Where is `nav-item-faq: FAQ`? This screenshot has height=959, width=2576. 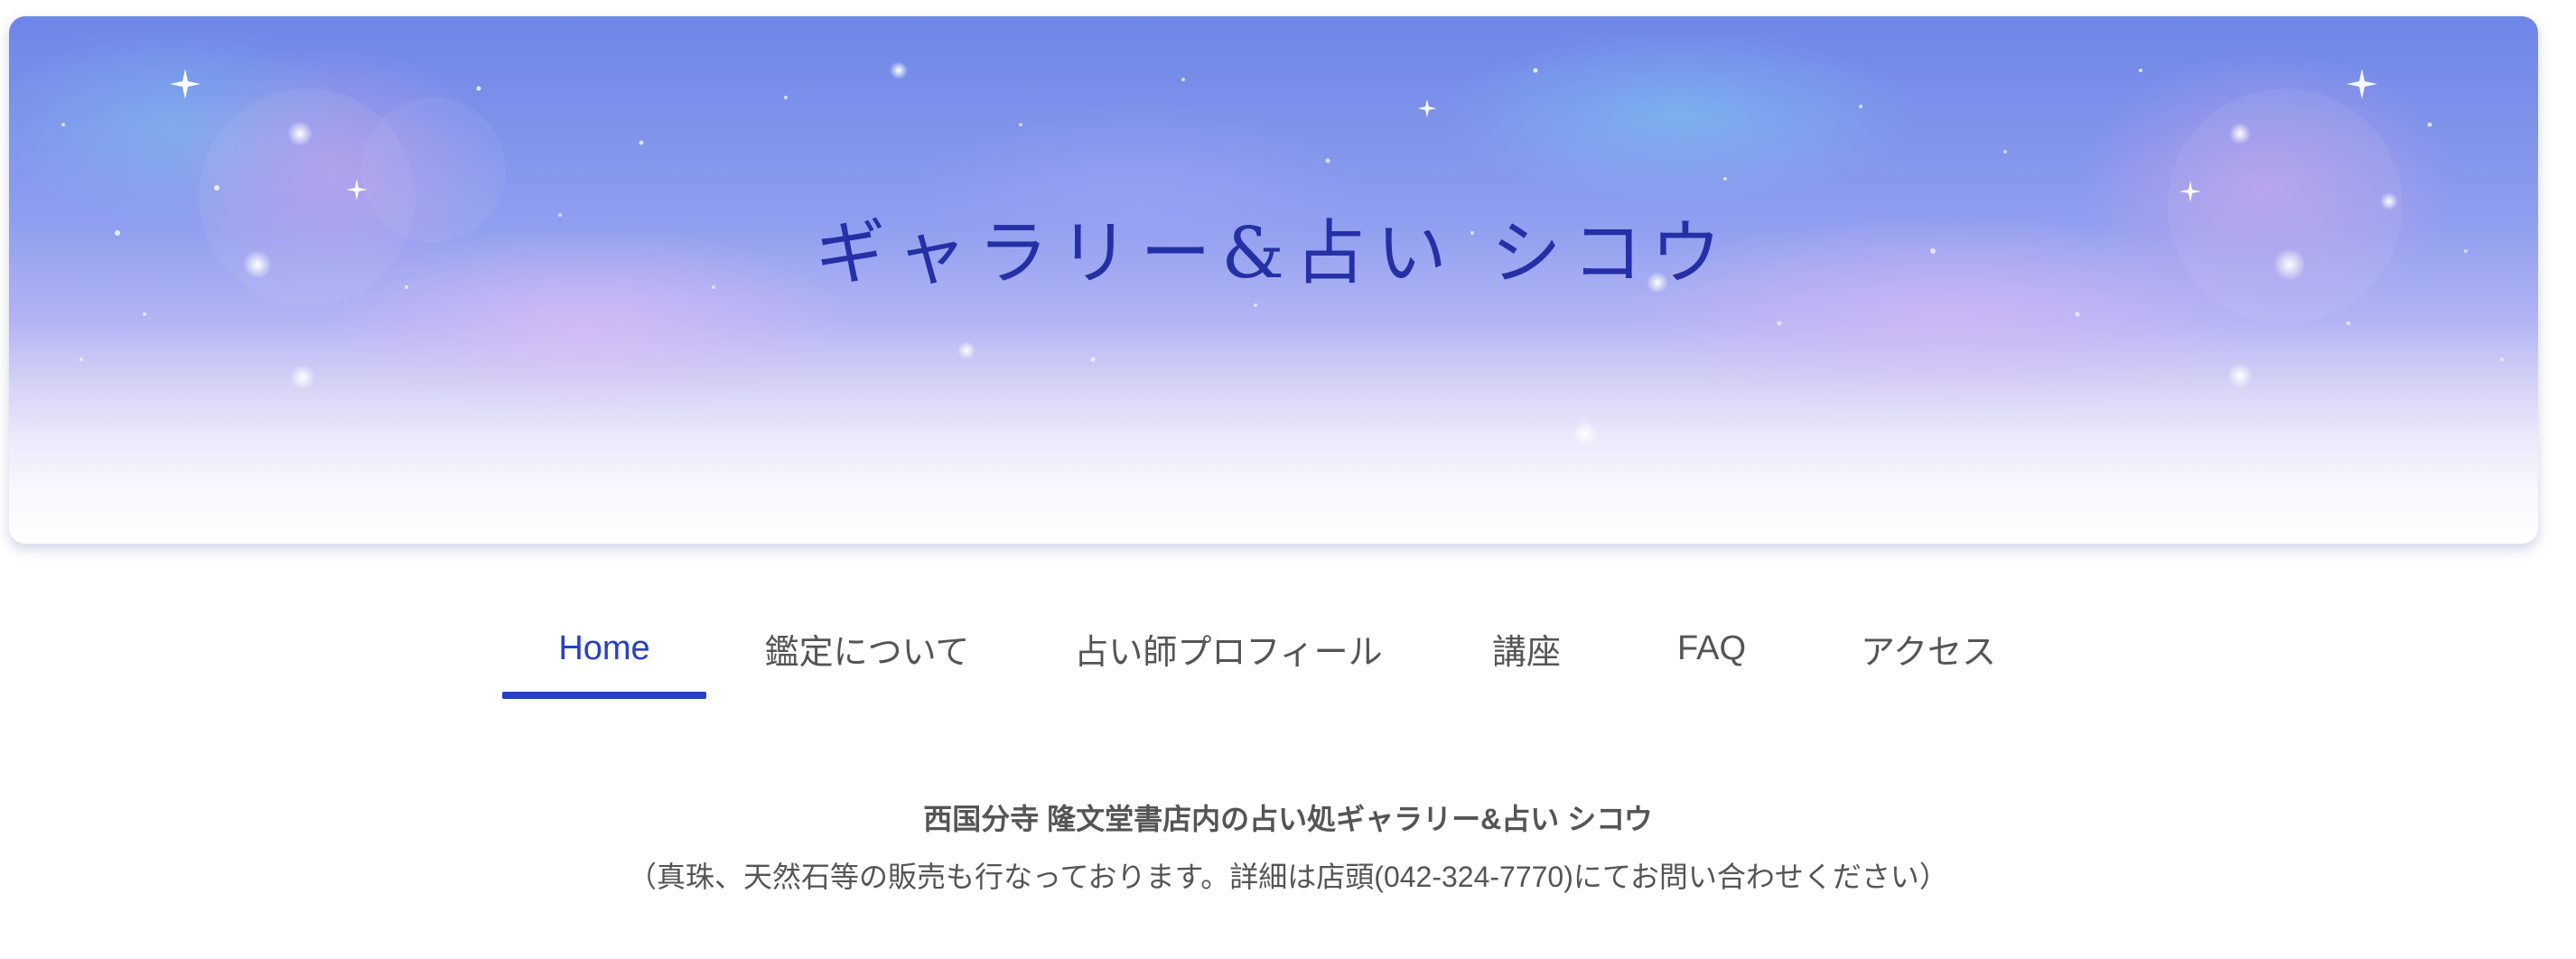 nav-item-faq: FAQ is located at coordinates (1711, 648).